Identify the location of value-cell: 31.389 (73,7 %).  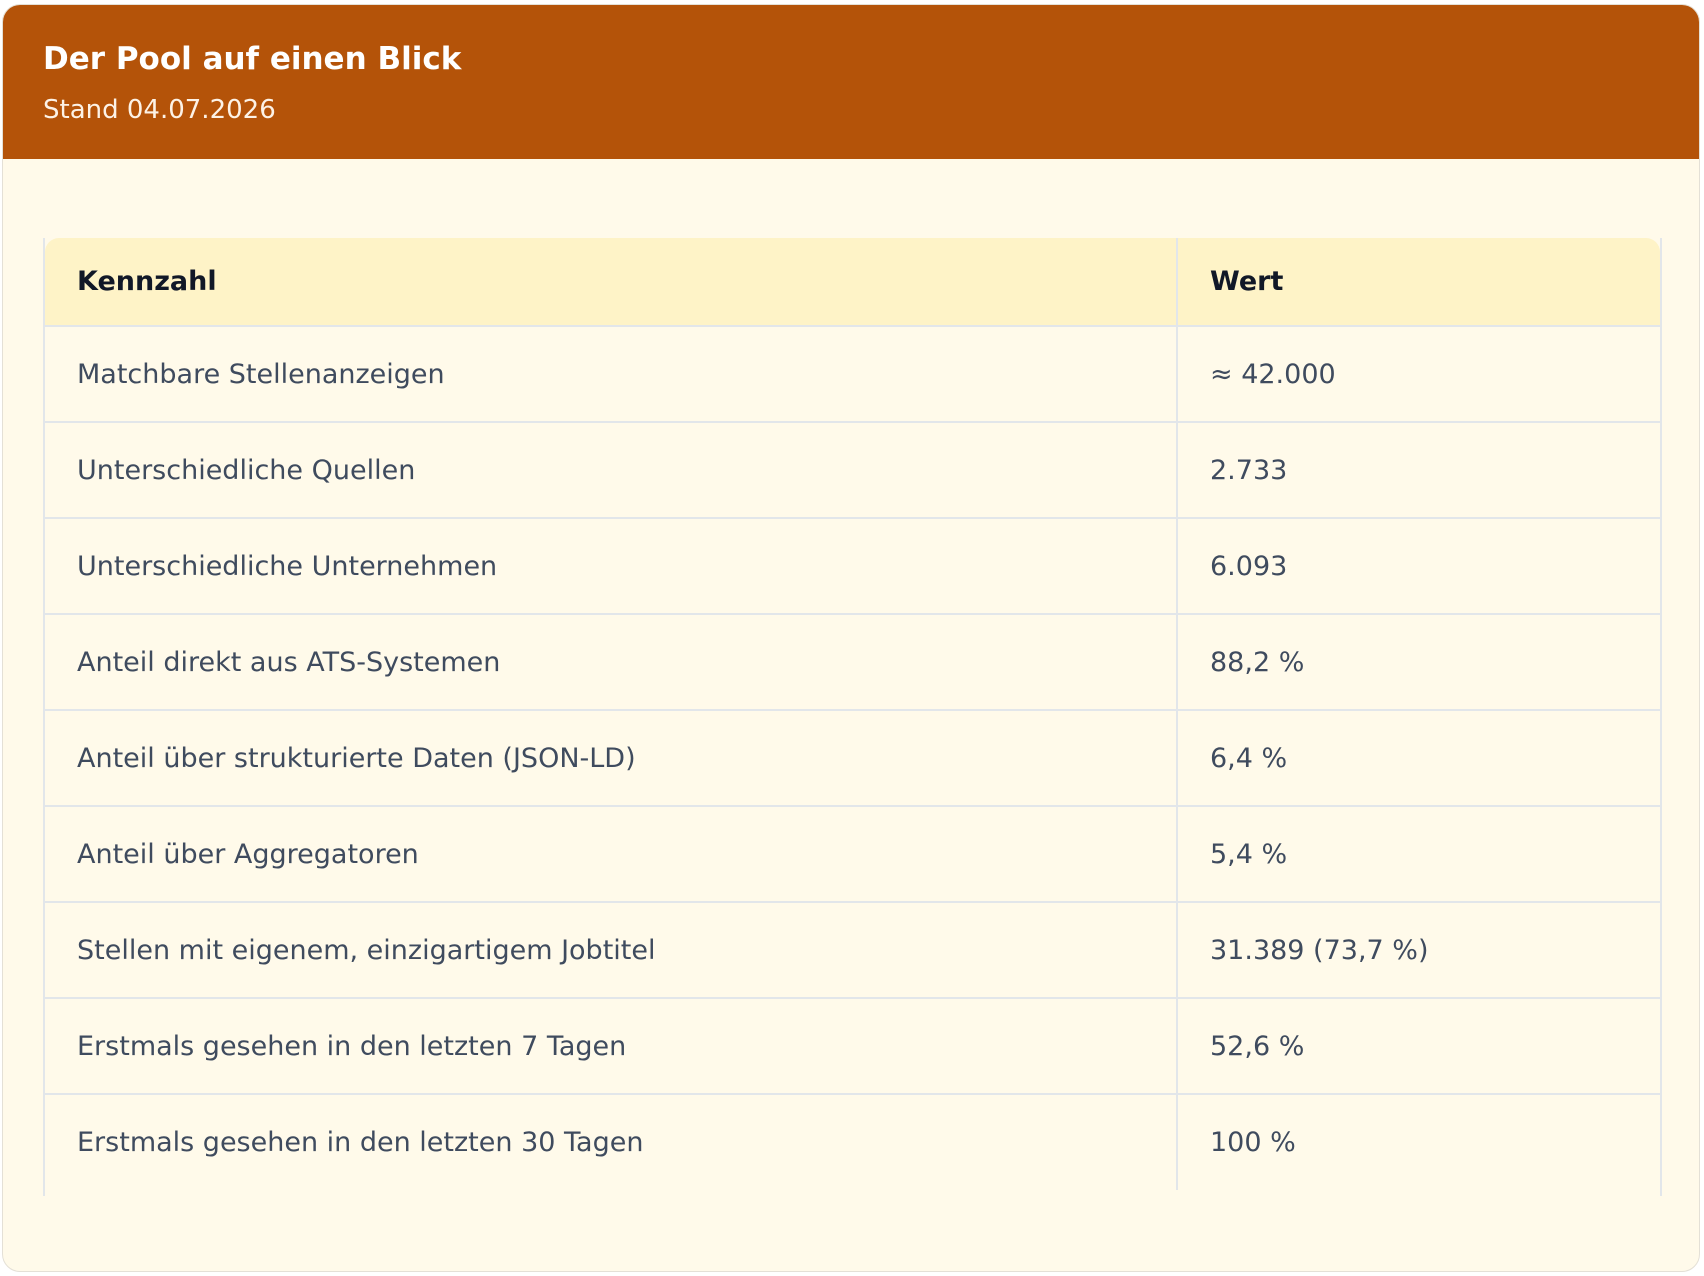
(1418, 950).